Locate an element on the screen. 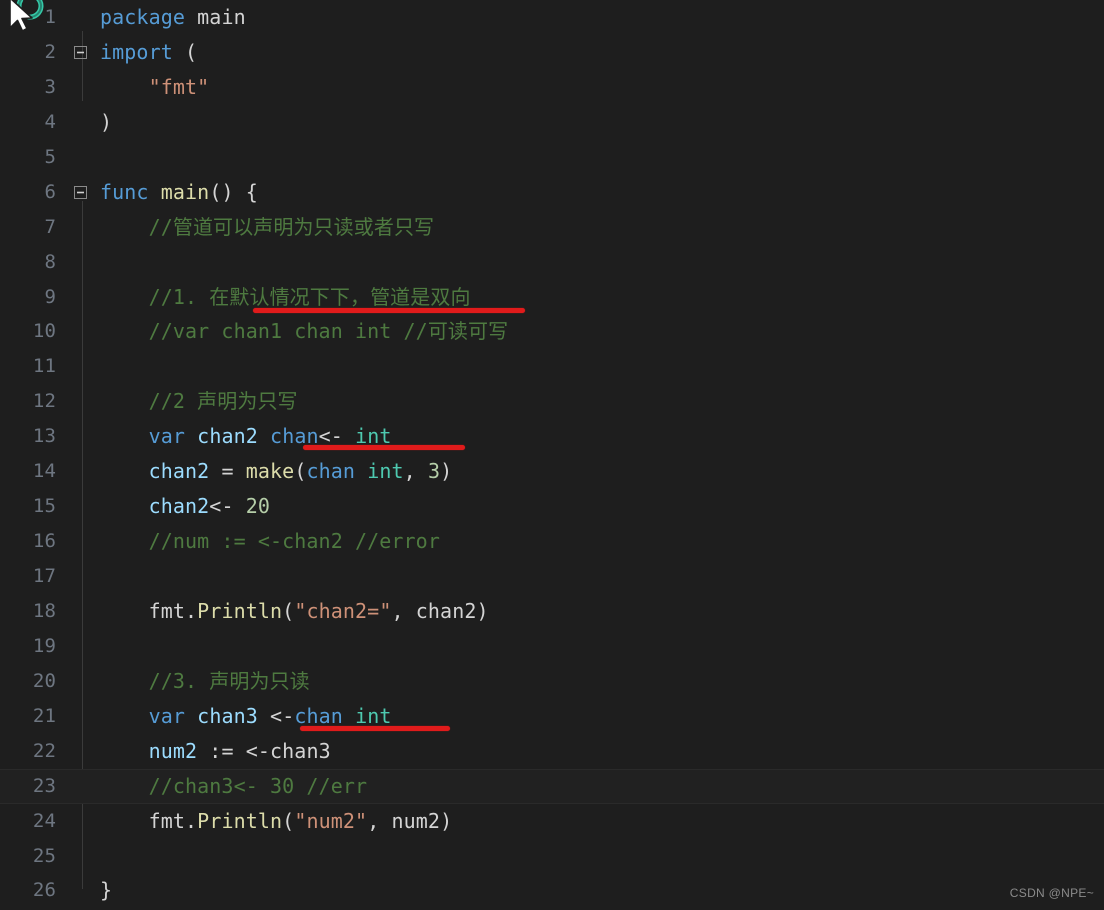 The image size is (1104, 910). code-line: 8 is located at coordinates (552, 262).